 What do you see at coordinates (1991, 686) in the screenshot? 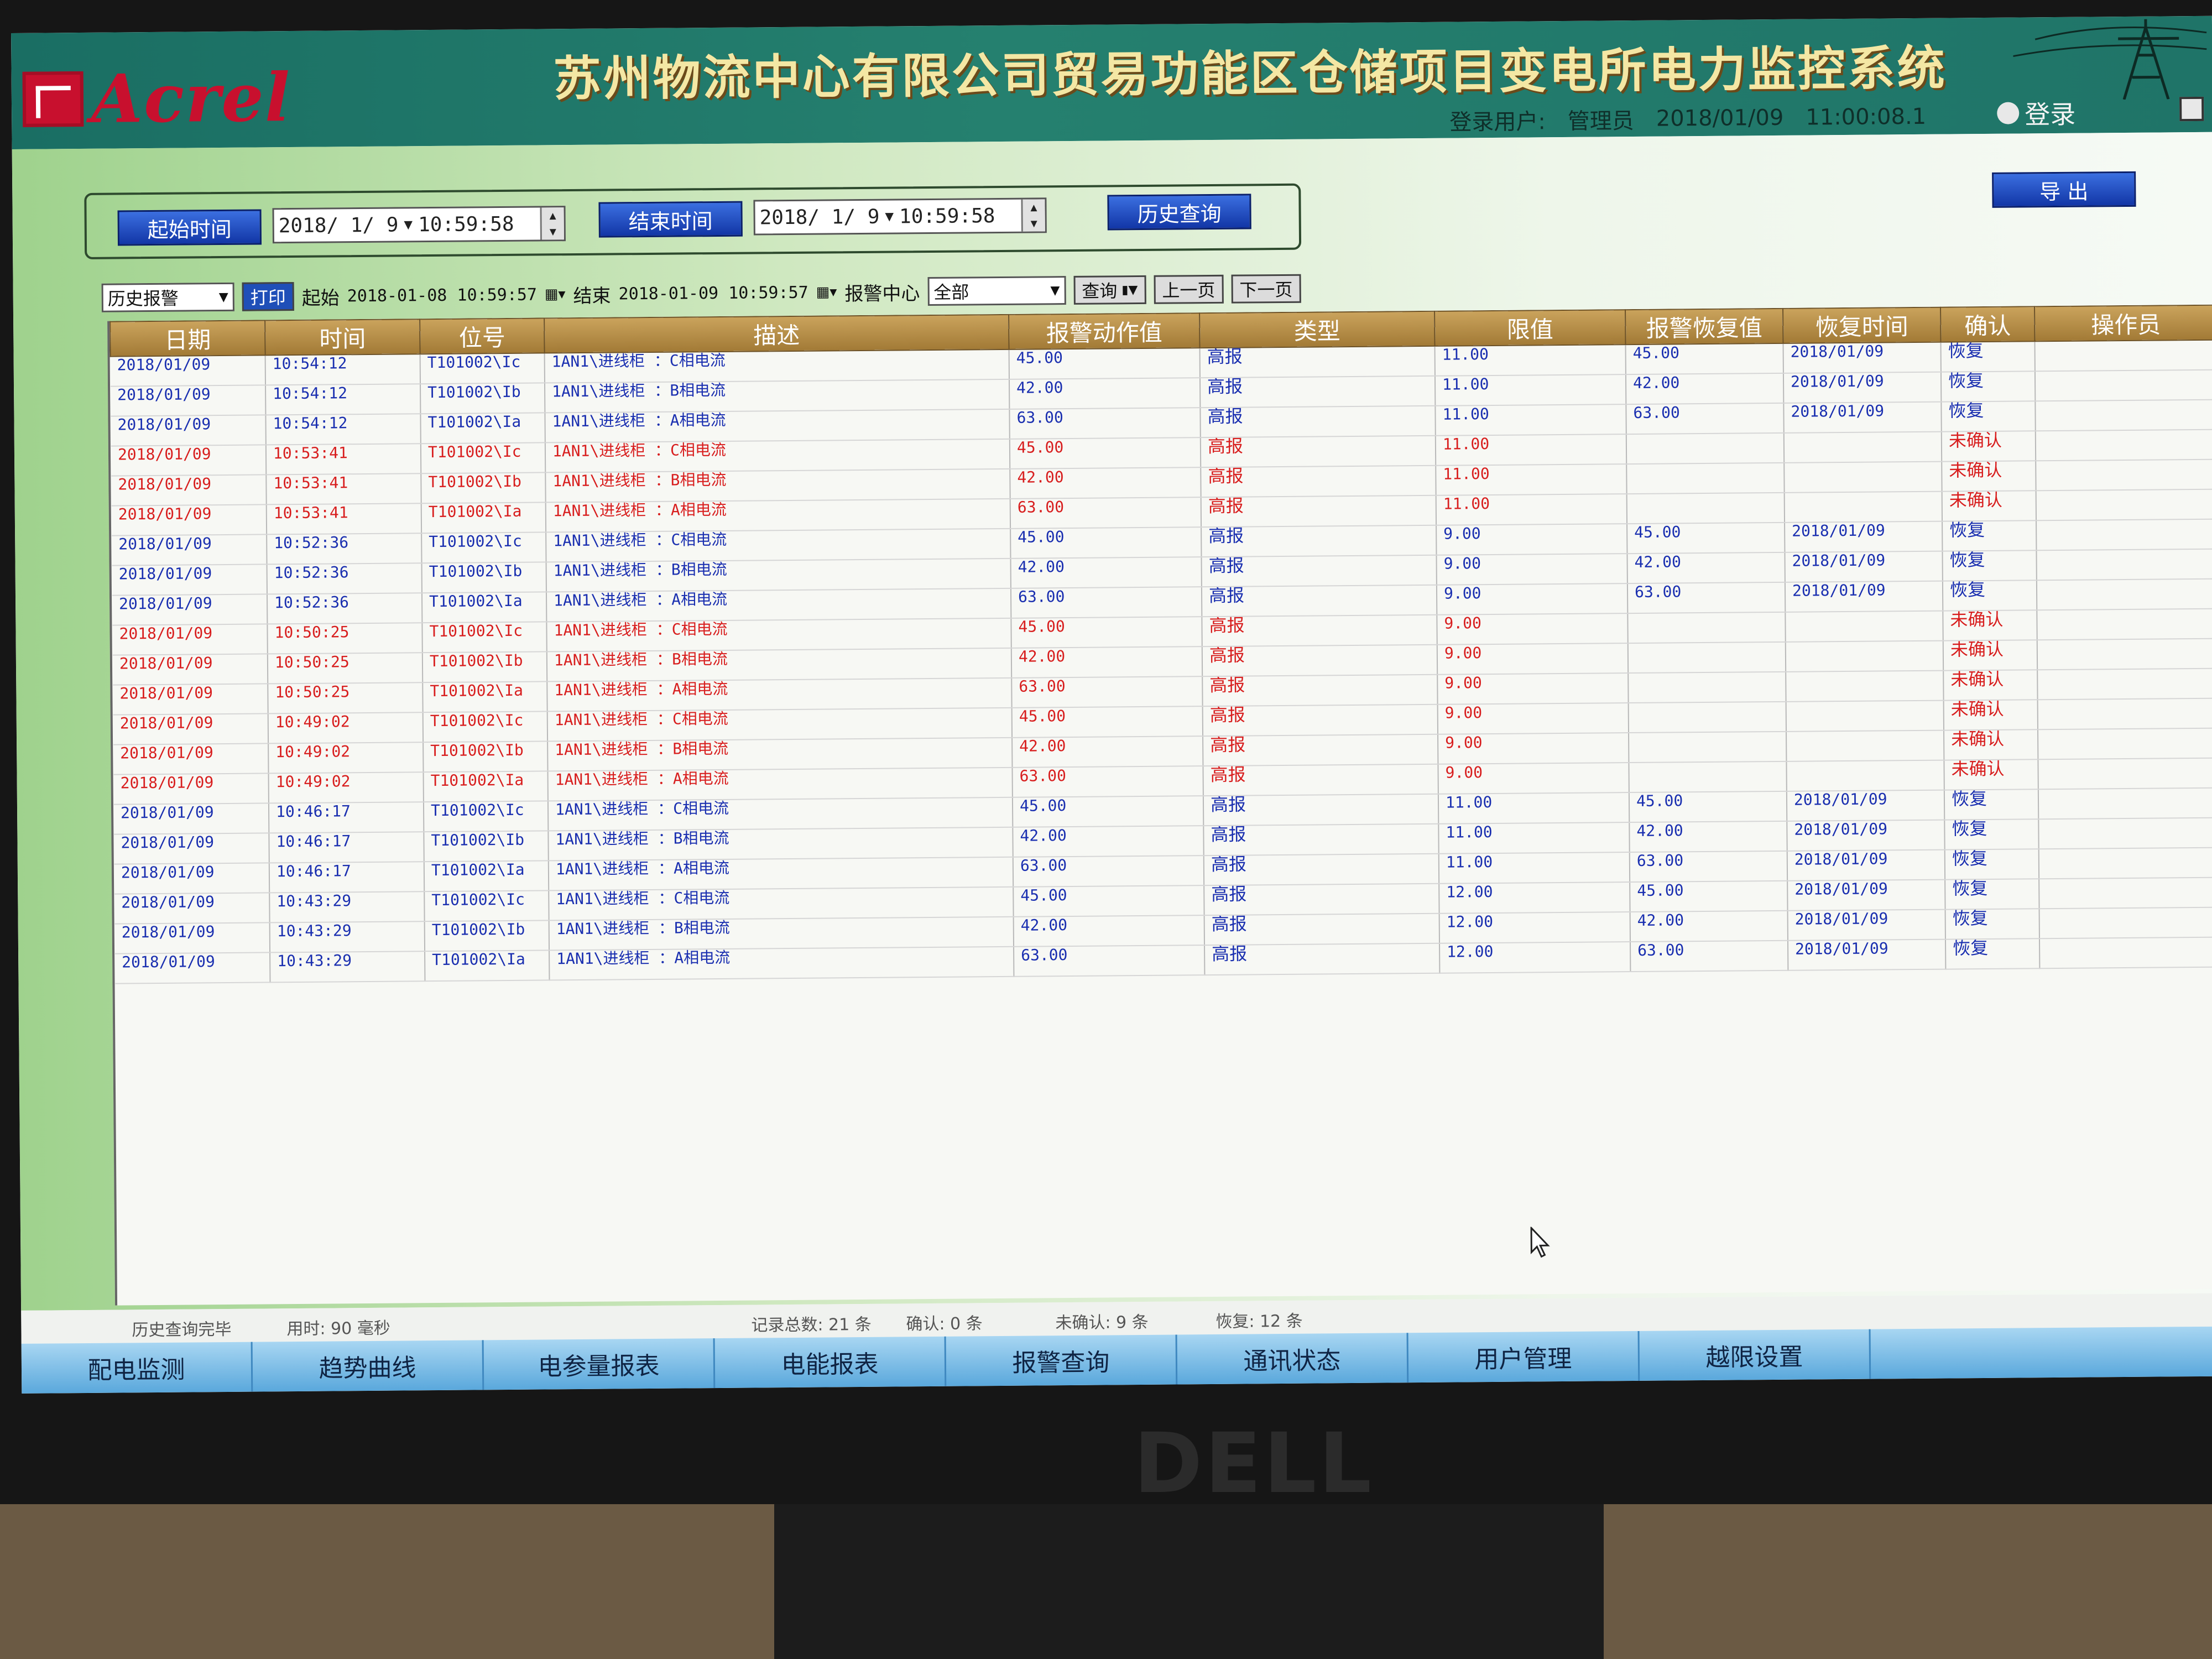
I see `confirm-cell: 未确认` at bounding box center [1991, 686].